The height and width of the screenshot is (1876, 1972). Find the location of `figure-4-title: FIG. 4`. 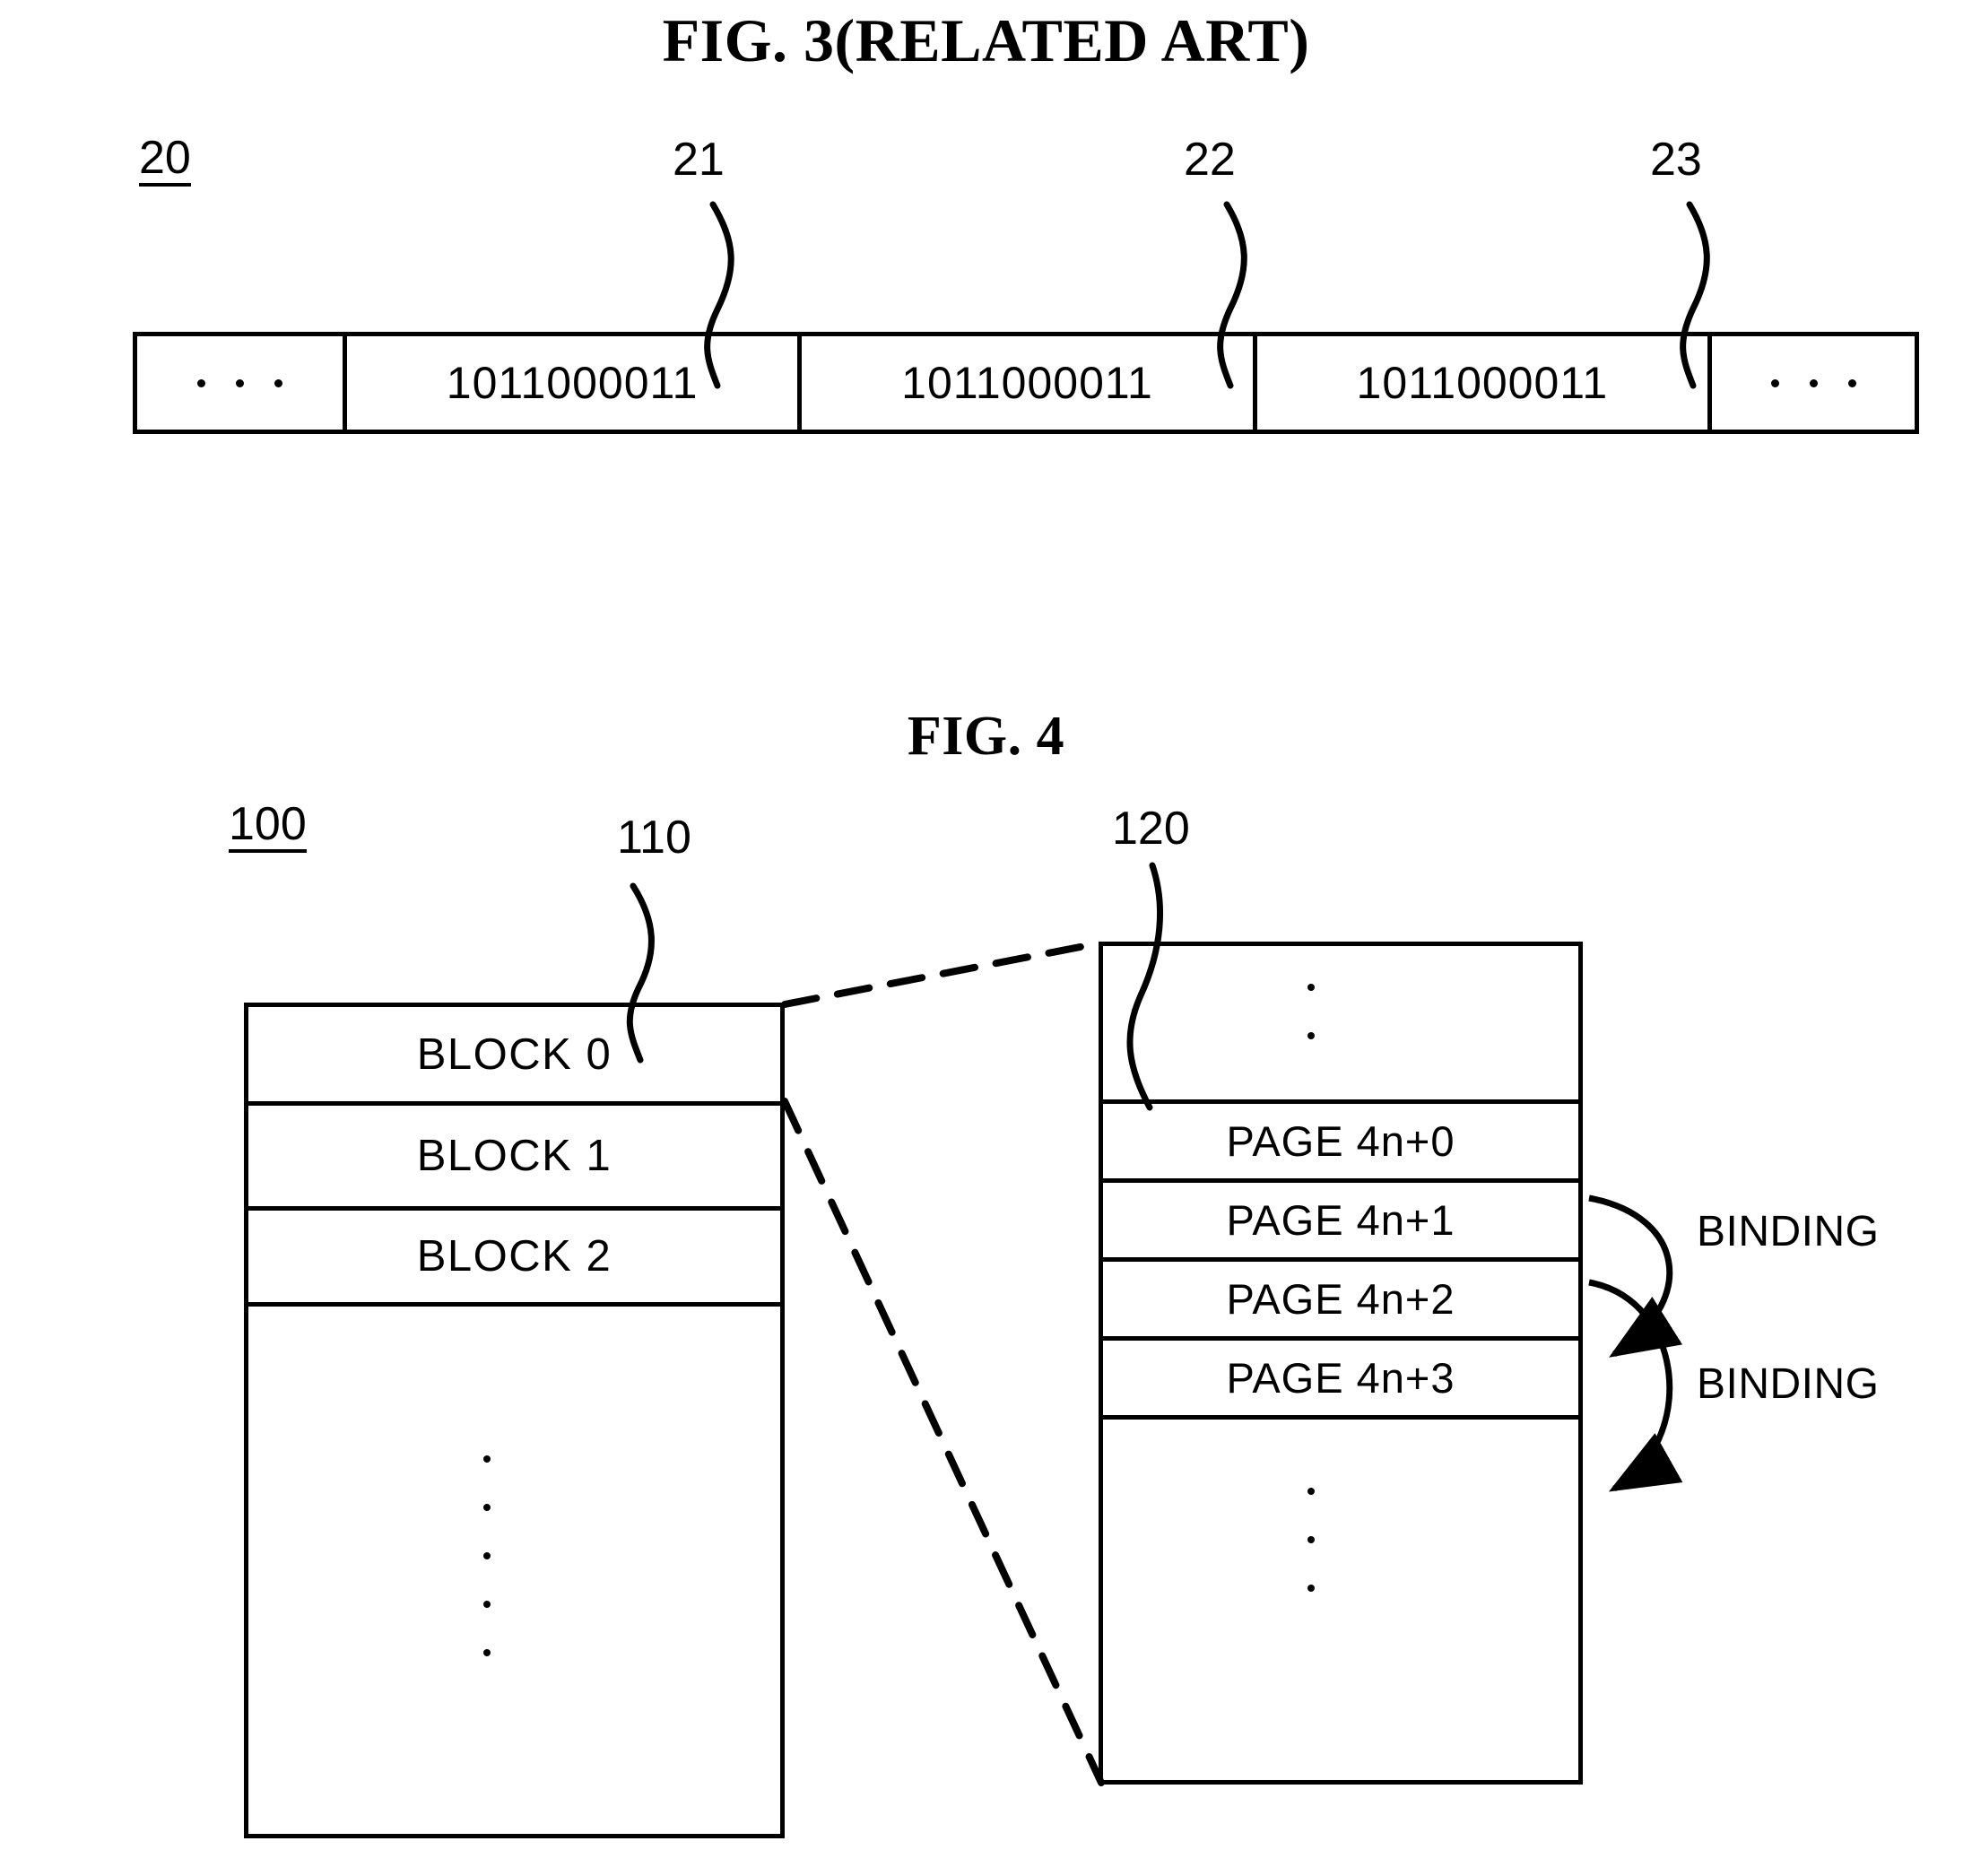

figure-4-title: FIG. 4 is located at coordinates (986, 736).